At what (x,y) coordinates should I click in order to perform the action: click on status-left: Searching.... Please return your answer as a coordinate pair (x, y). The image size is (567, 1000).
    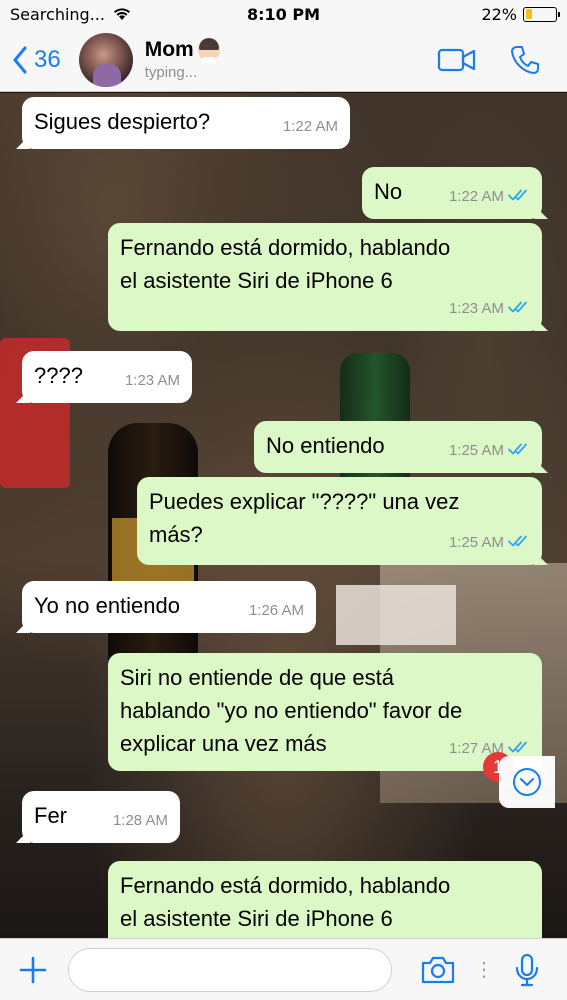
    Looking at the image, I should click on (70, 14).